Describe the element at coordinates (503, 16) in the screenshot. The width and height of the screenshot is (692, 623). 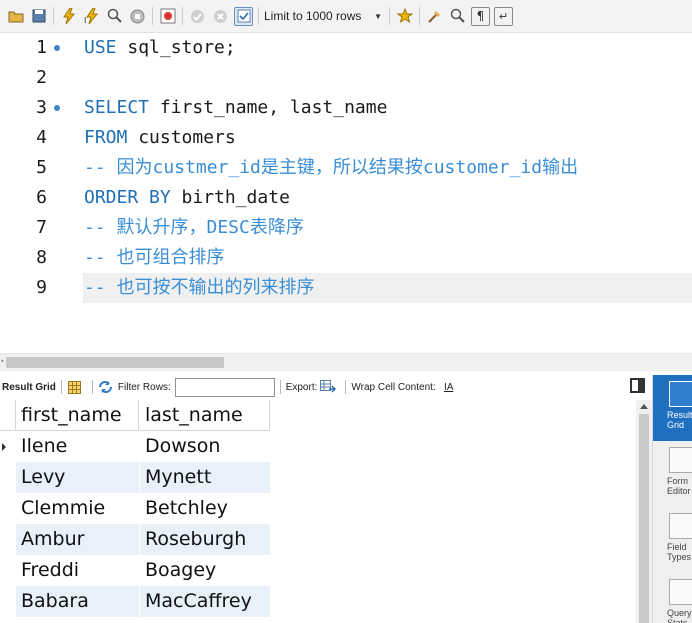
I see `wrap-icon: ↵` at that location.